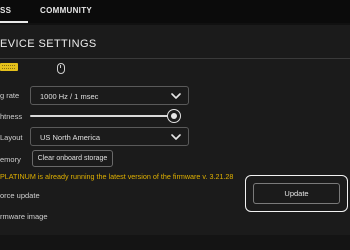 The image size is (350, 250). I want to click on brightness-label: htness, so click(11, 116).